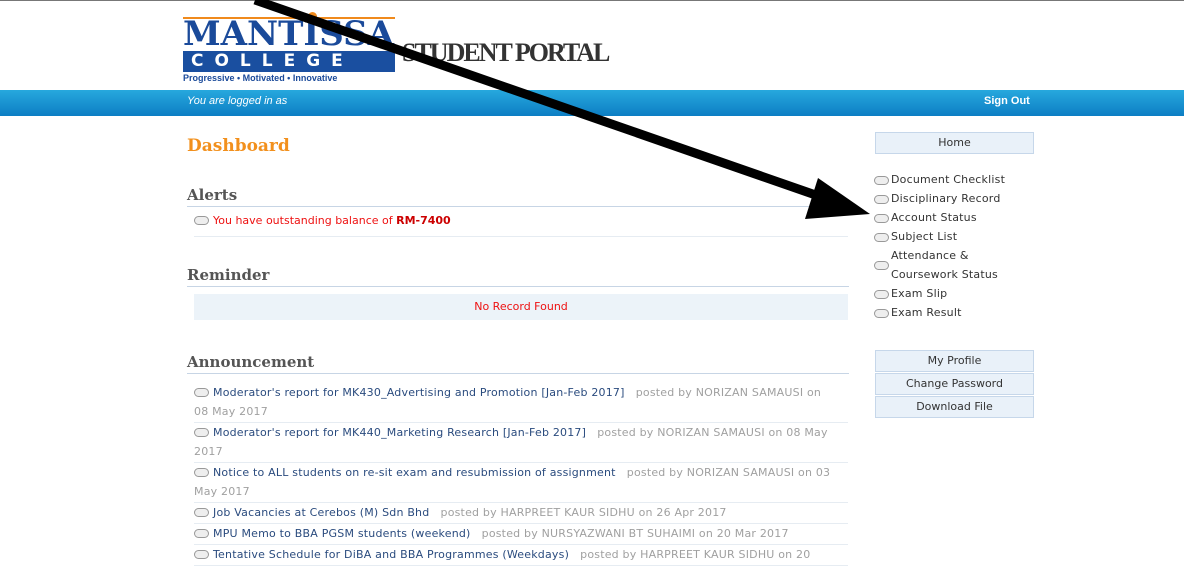  What do you see at coordinates (321, 512) in the screenshot?
I see `announcement-title: Job Vacancies at Cerebos (M) Sdn Bhd` at bounding box center [321, 512].